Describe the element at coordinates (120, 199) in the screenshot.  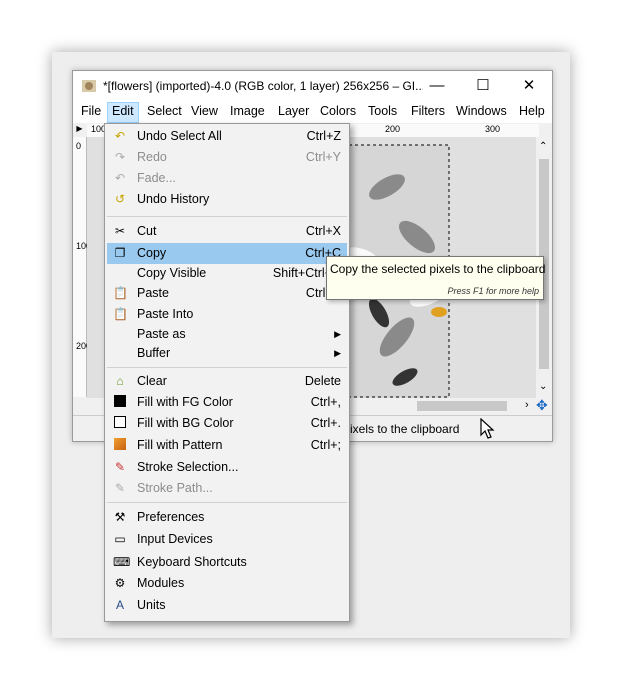
I see `undo-history-icon: ↺` at that location.